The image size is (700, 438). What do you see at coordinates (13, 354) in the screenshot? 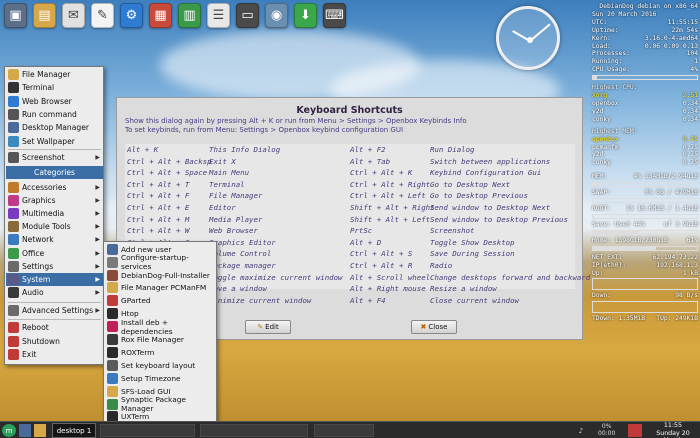
I see `exit-icon` at bounding box center [13, 354].